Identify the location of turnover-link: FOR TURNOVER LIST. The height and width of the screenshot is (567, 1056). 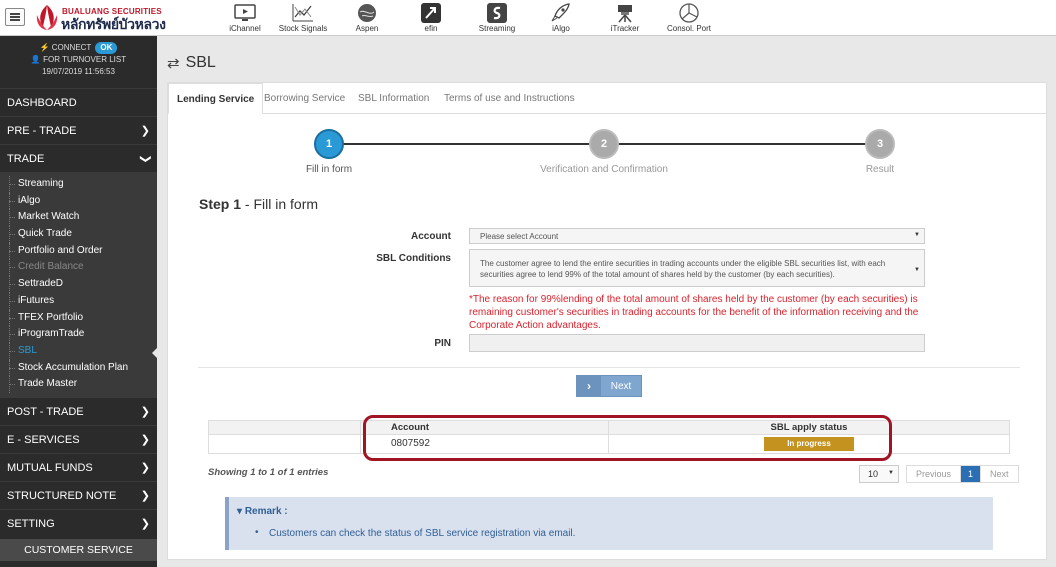
(84, 59).